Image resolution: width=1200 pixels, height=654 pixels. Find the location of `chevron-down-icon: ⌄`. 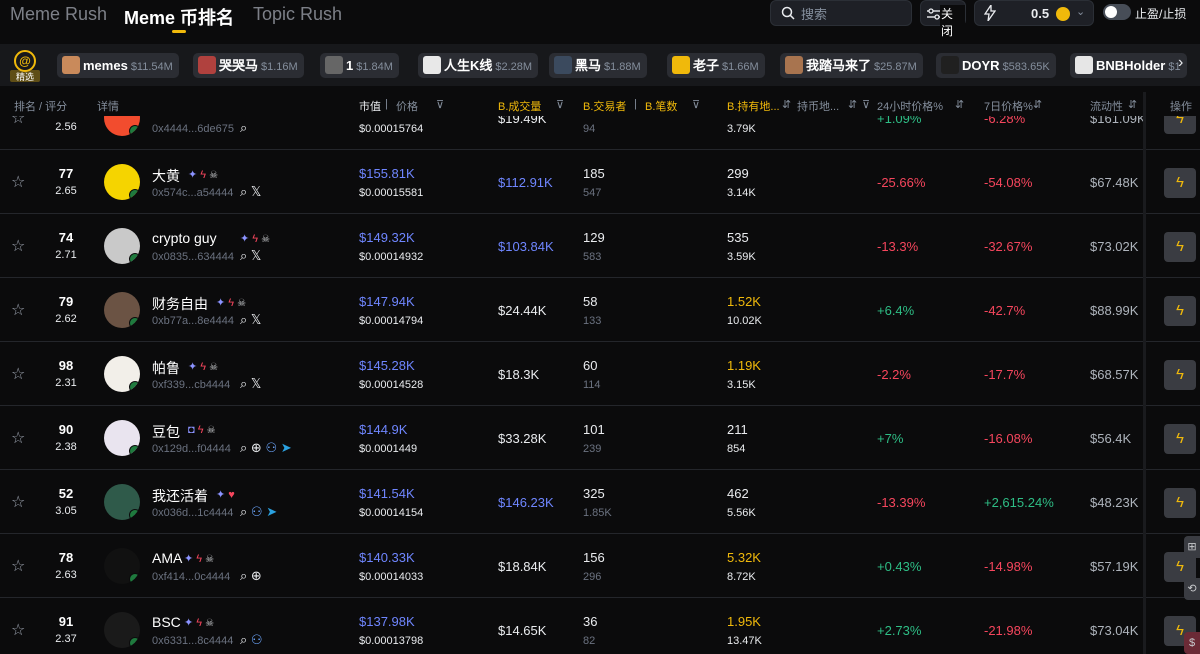

chevron-down-icon: ⌄ is located at coordinates (1080, 11).